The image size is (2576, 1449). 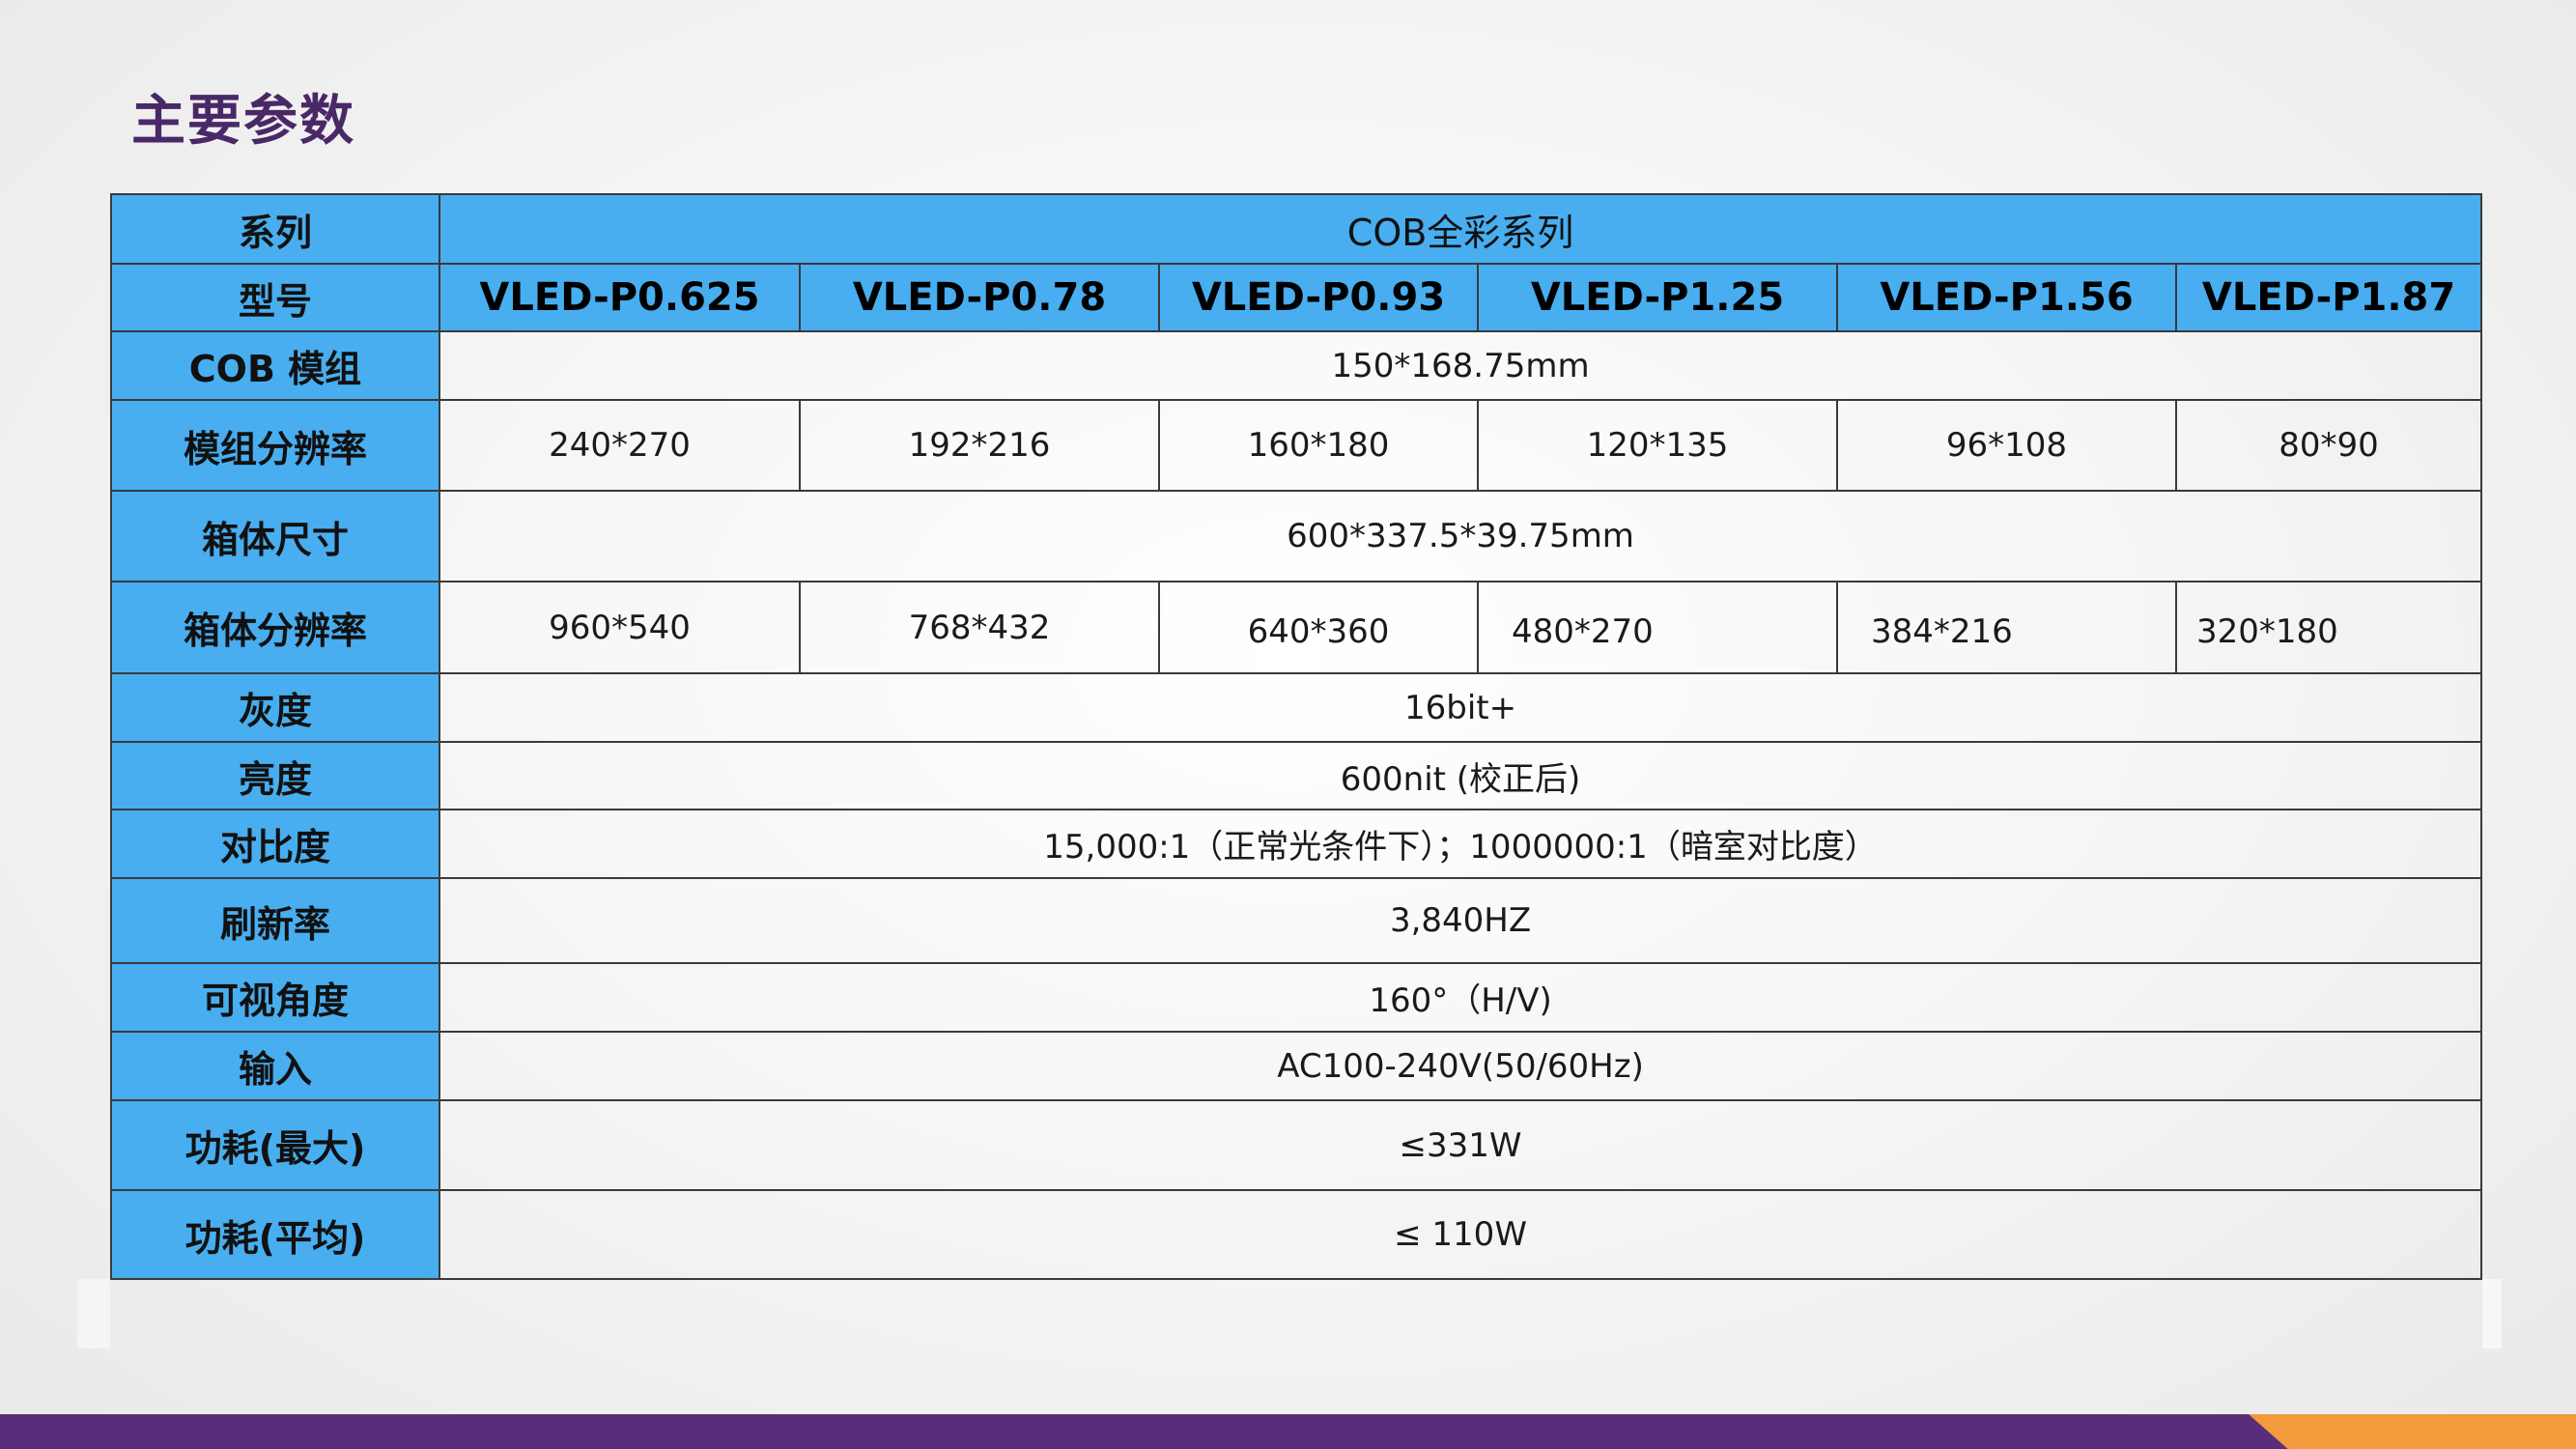 I want to click on cob-module-value: 150*168.75mm, so click(x=1460, y=365).